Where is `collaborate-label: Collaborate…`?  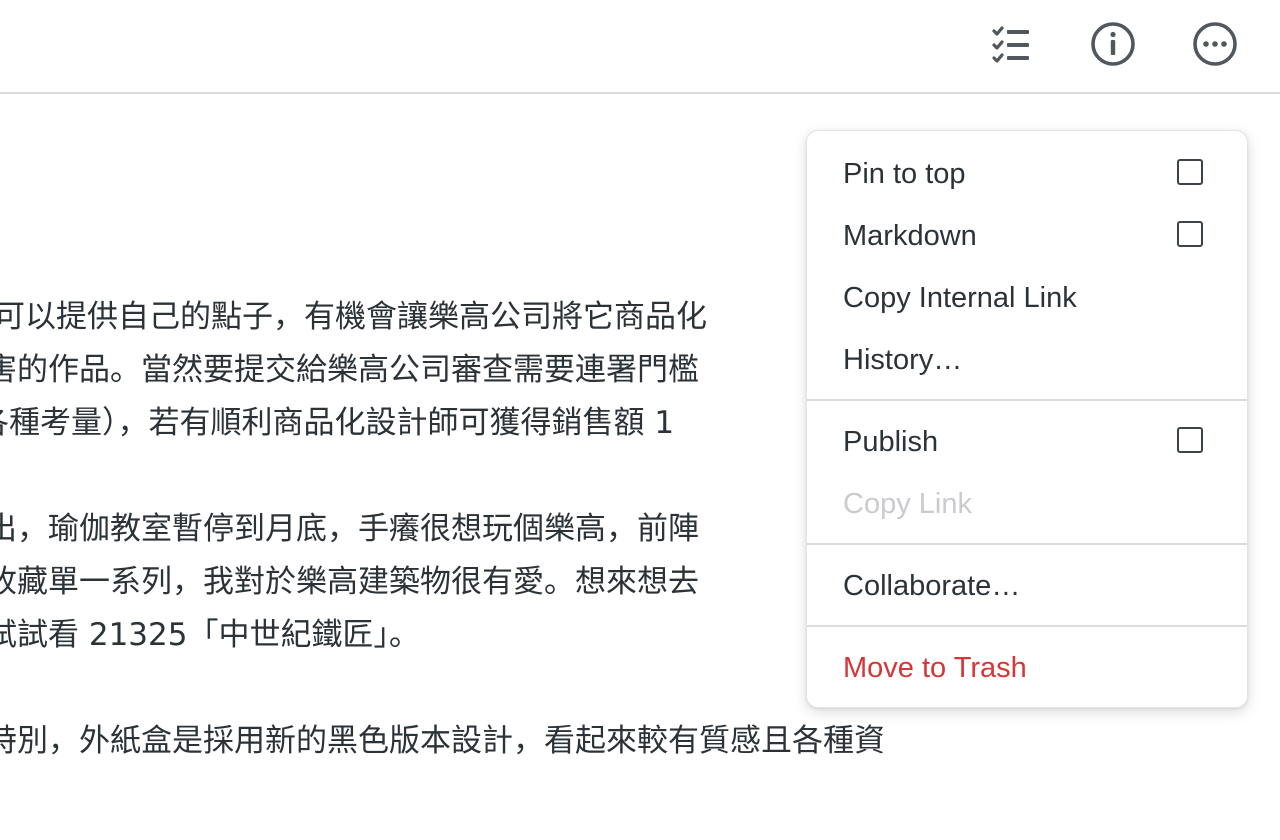
collaborate-label: Collaborate… is located at coordinates (932, 586).